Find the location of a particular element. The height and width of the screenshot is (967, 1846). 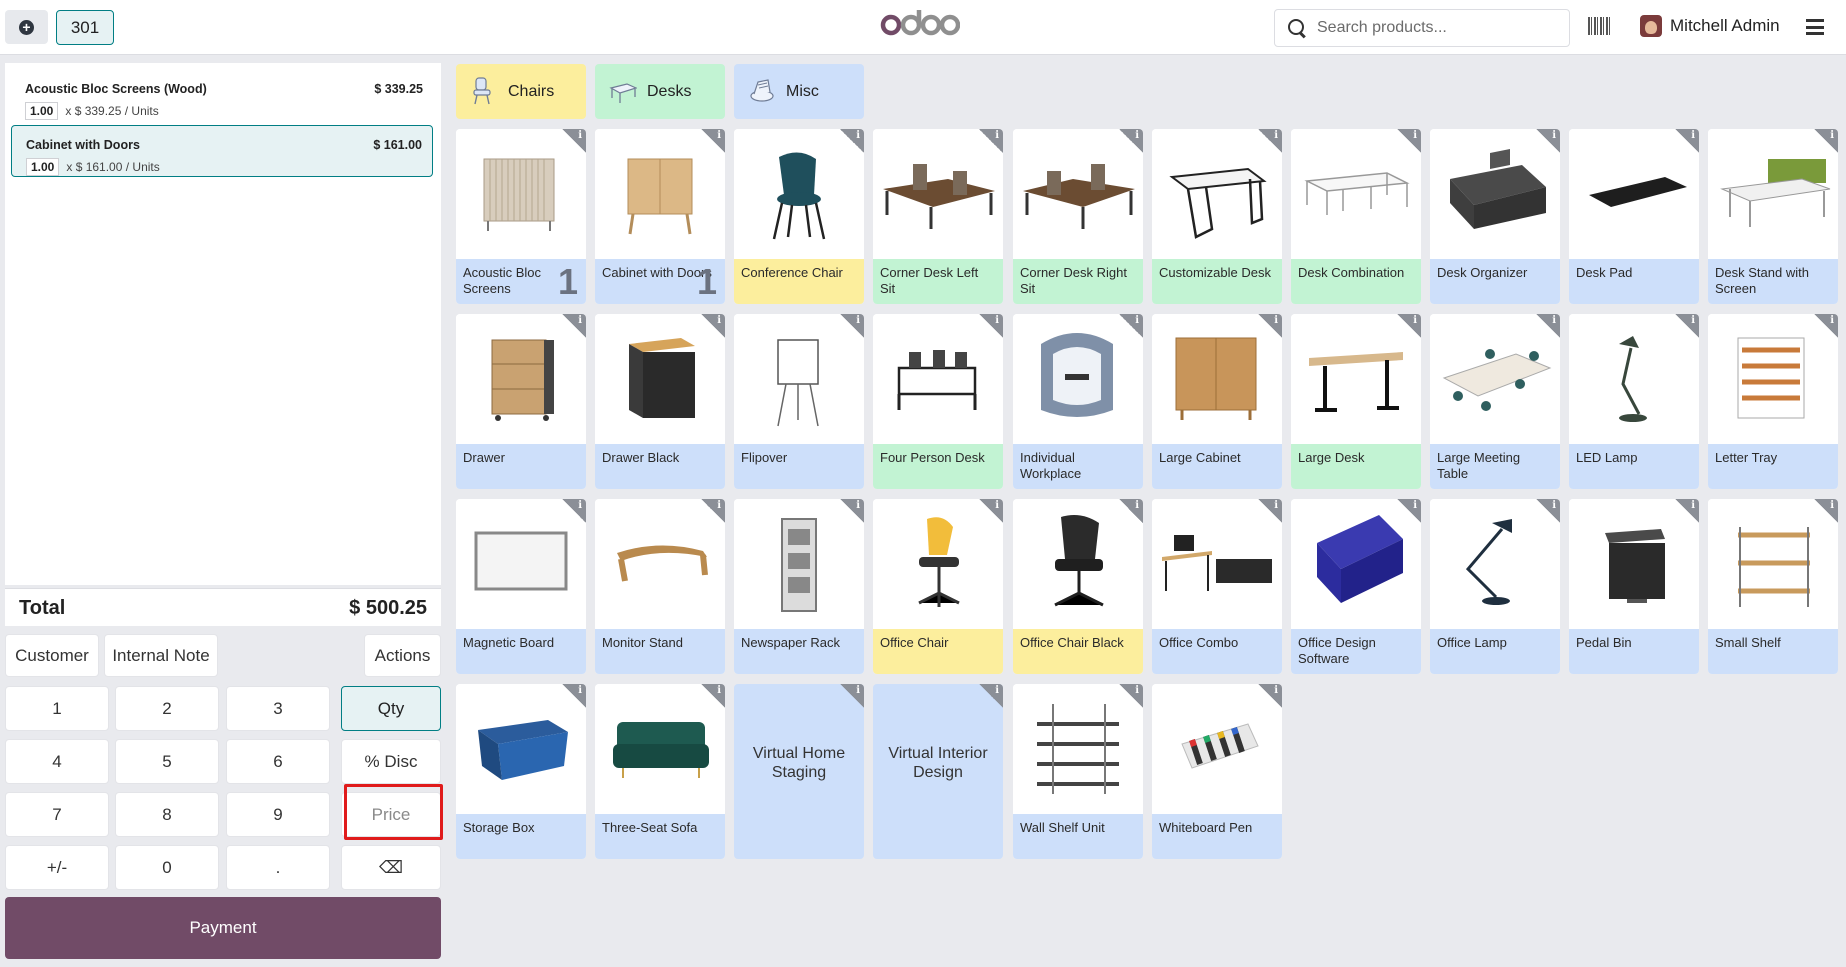

numpad-plus-minus: +/- is located at coordinates (57, 867).